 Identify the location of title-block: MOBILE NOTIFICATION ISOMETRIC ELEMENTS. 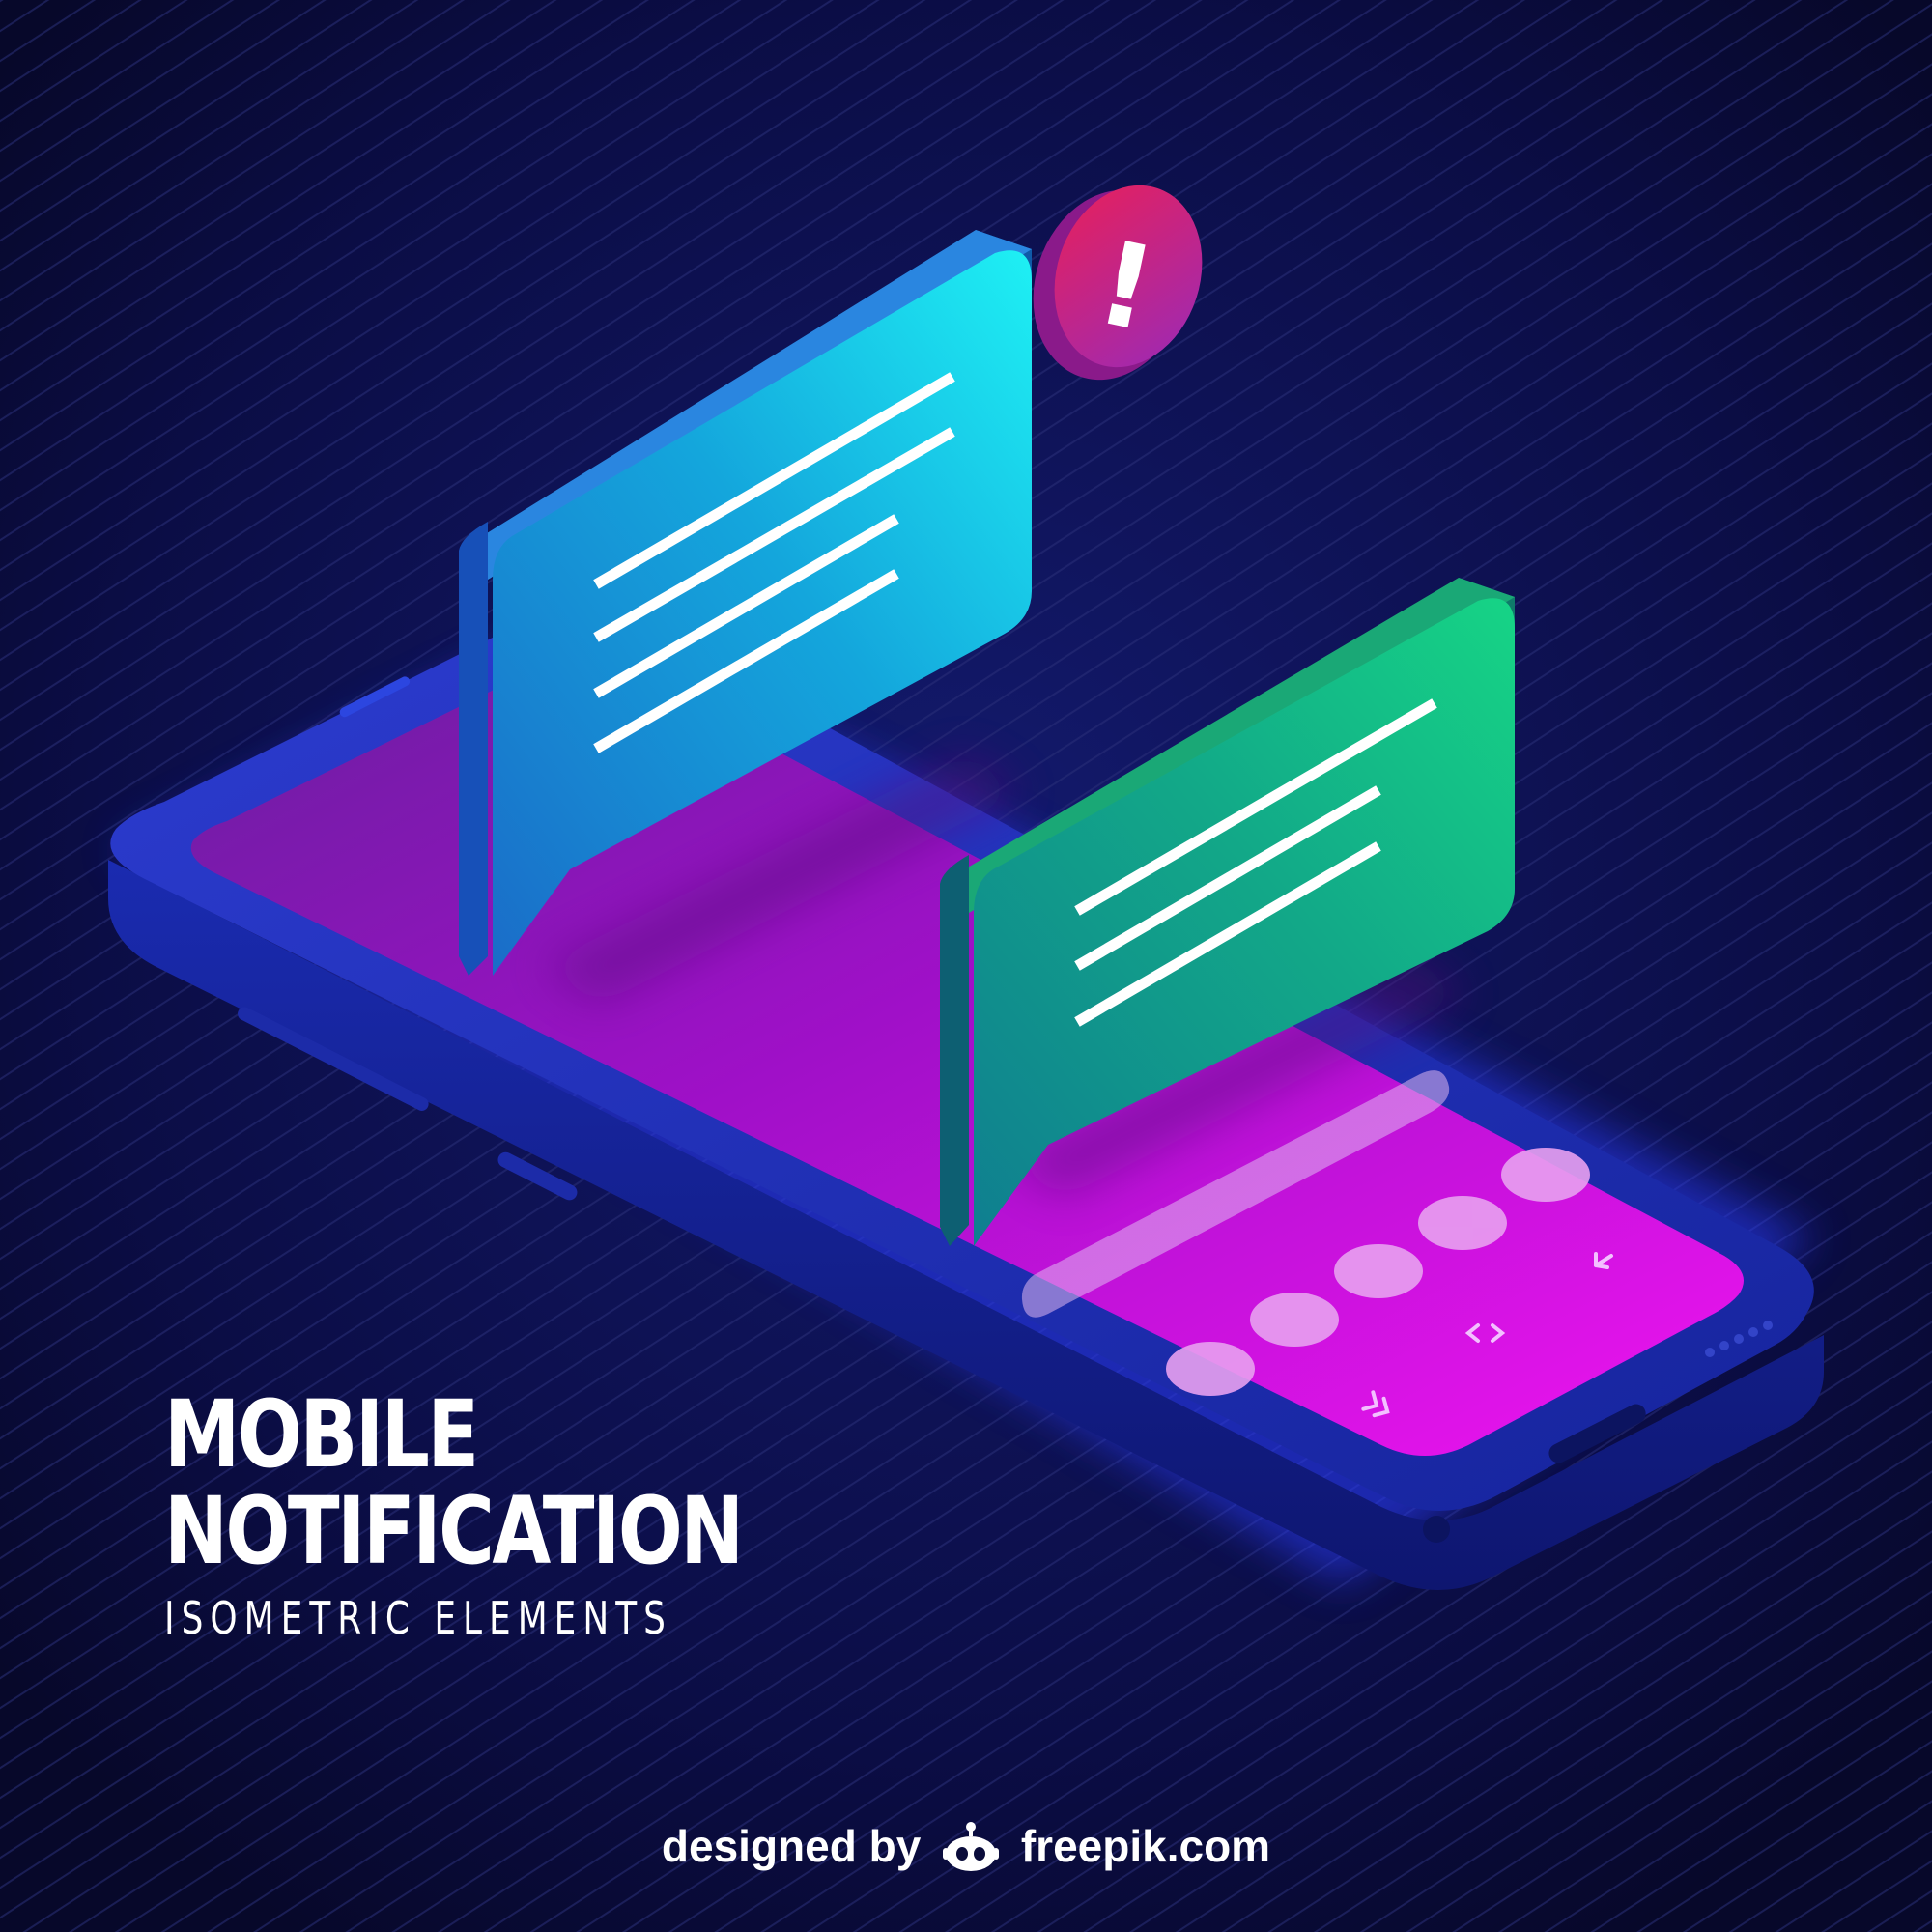
(502, 1515).